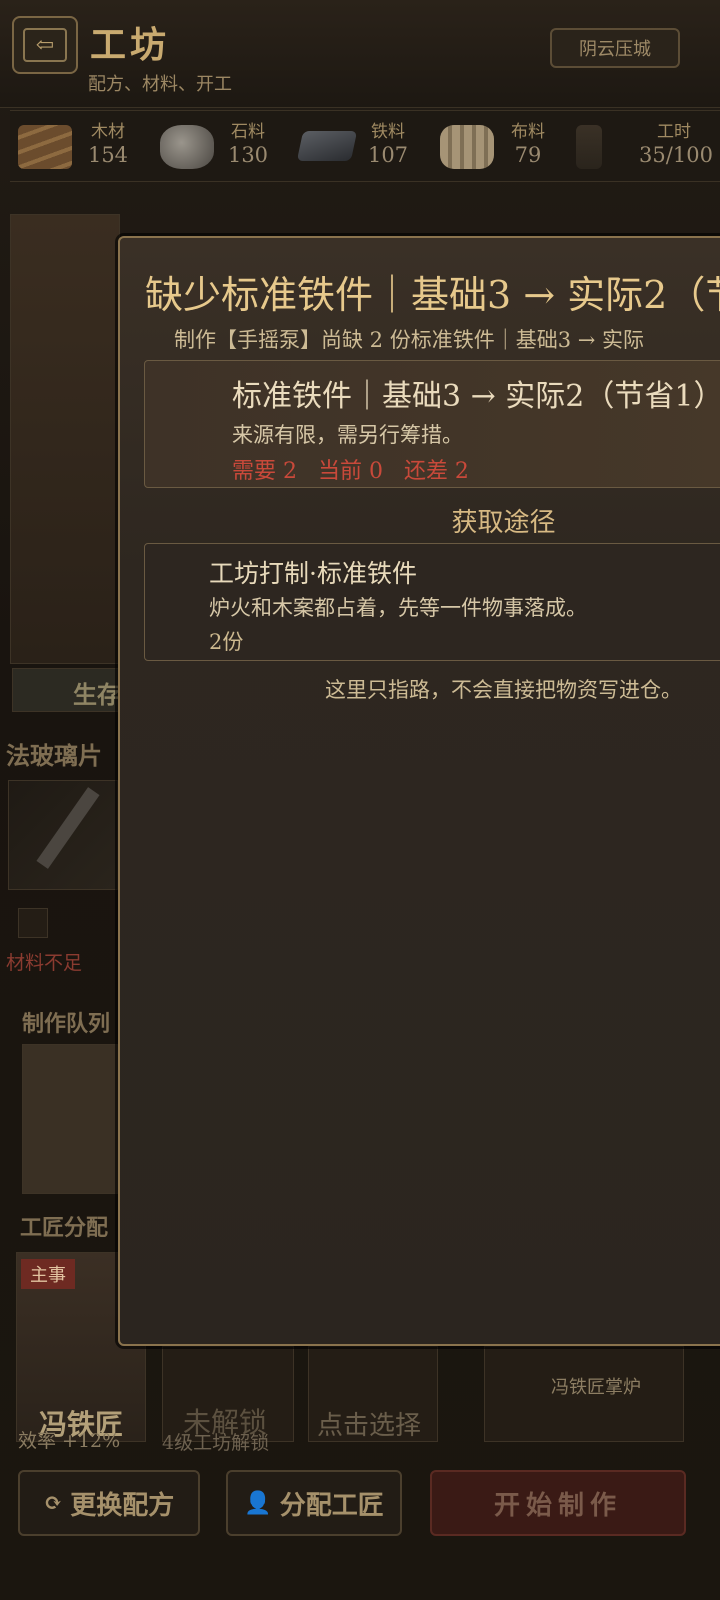 This screenshot has width=720, height=1600. Describe the element at coordinates (80, 147) in the screenshot. I see `resource-wood: 木材 154` at that location.